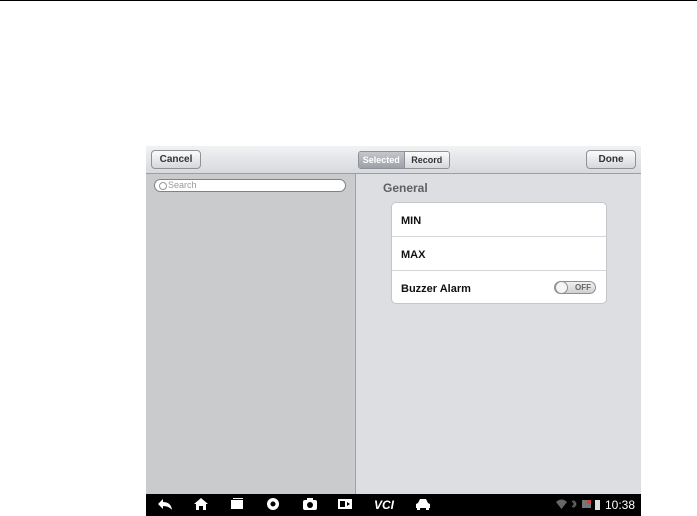 The height and width of the screenshot is (516, 697). I want to click on system-navbar: VCI 10:38, so click(393, 505).